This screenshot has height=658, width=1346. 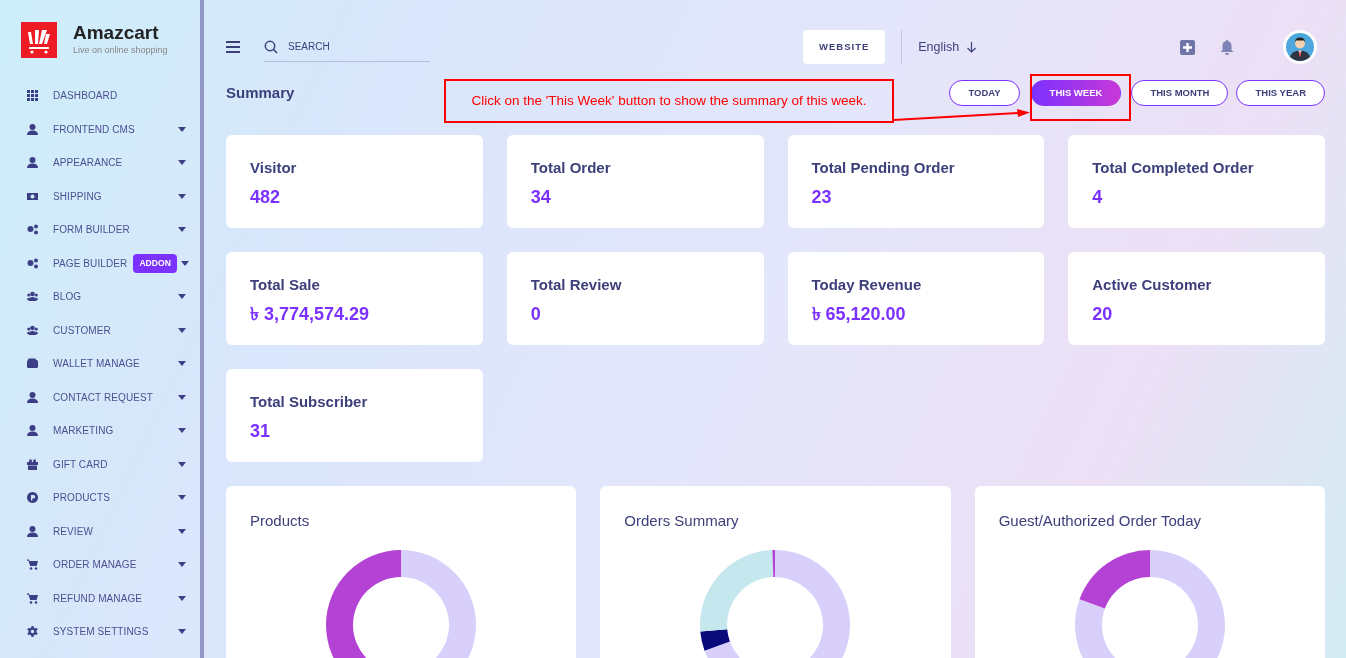 I want to click on stat-label: Total Review, so click(x=576, y=285).